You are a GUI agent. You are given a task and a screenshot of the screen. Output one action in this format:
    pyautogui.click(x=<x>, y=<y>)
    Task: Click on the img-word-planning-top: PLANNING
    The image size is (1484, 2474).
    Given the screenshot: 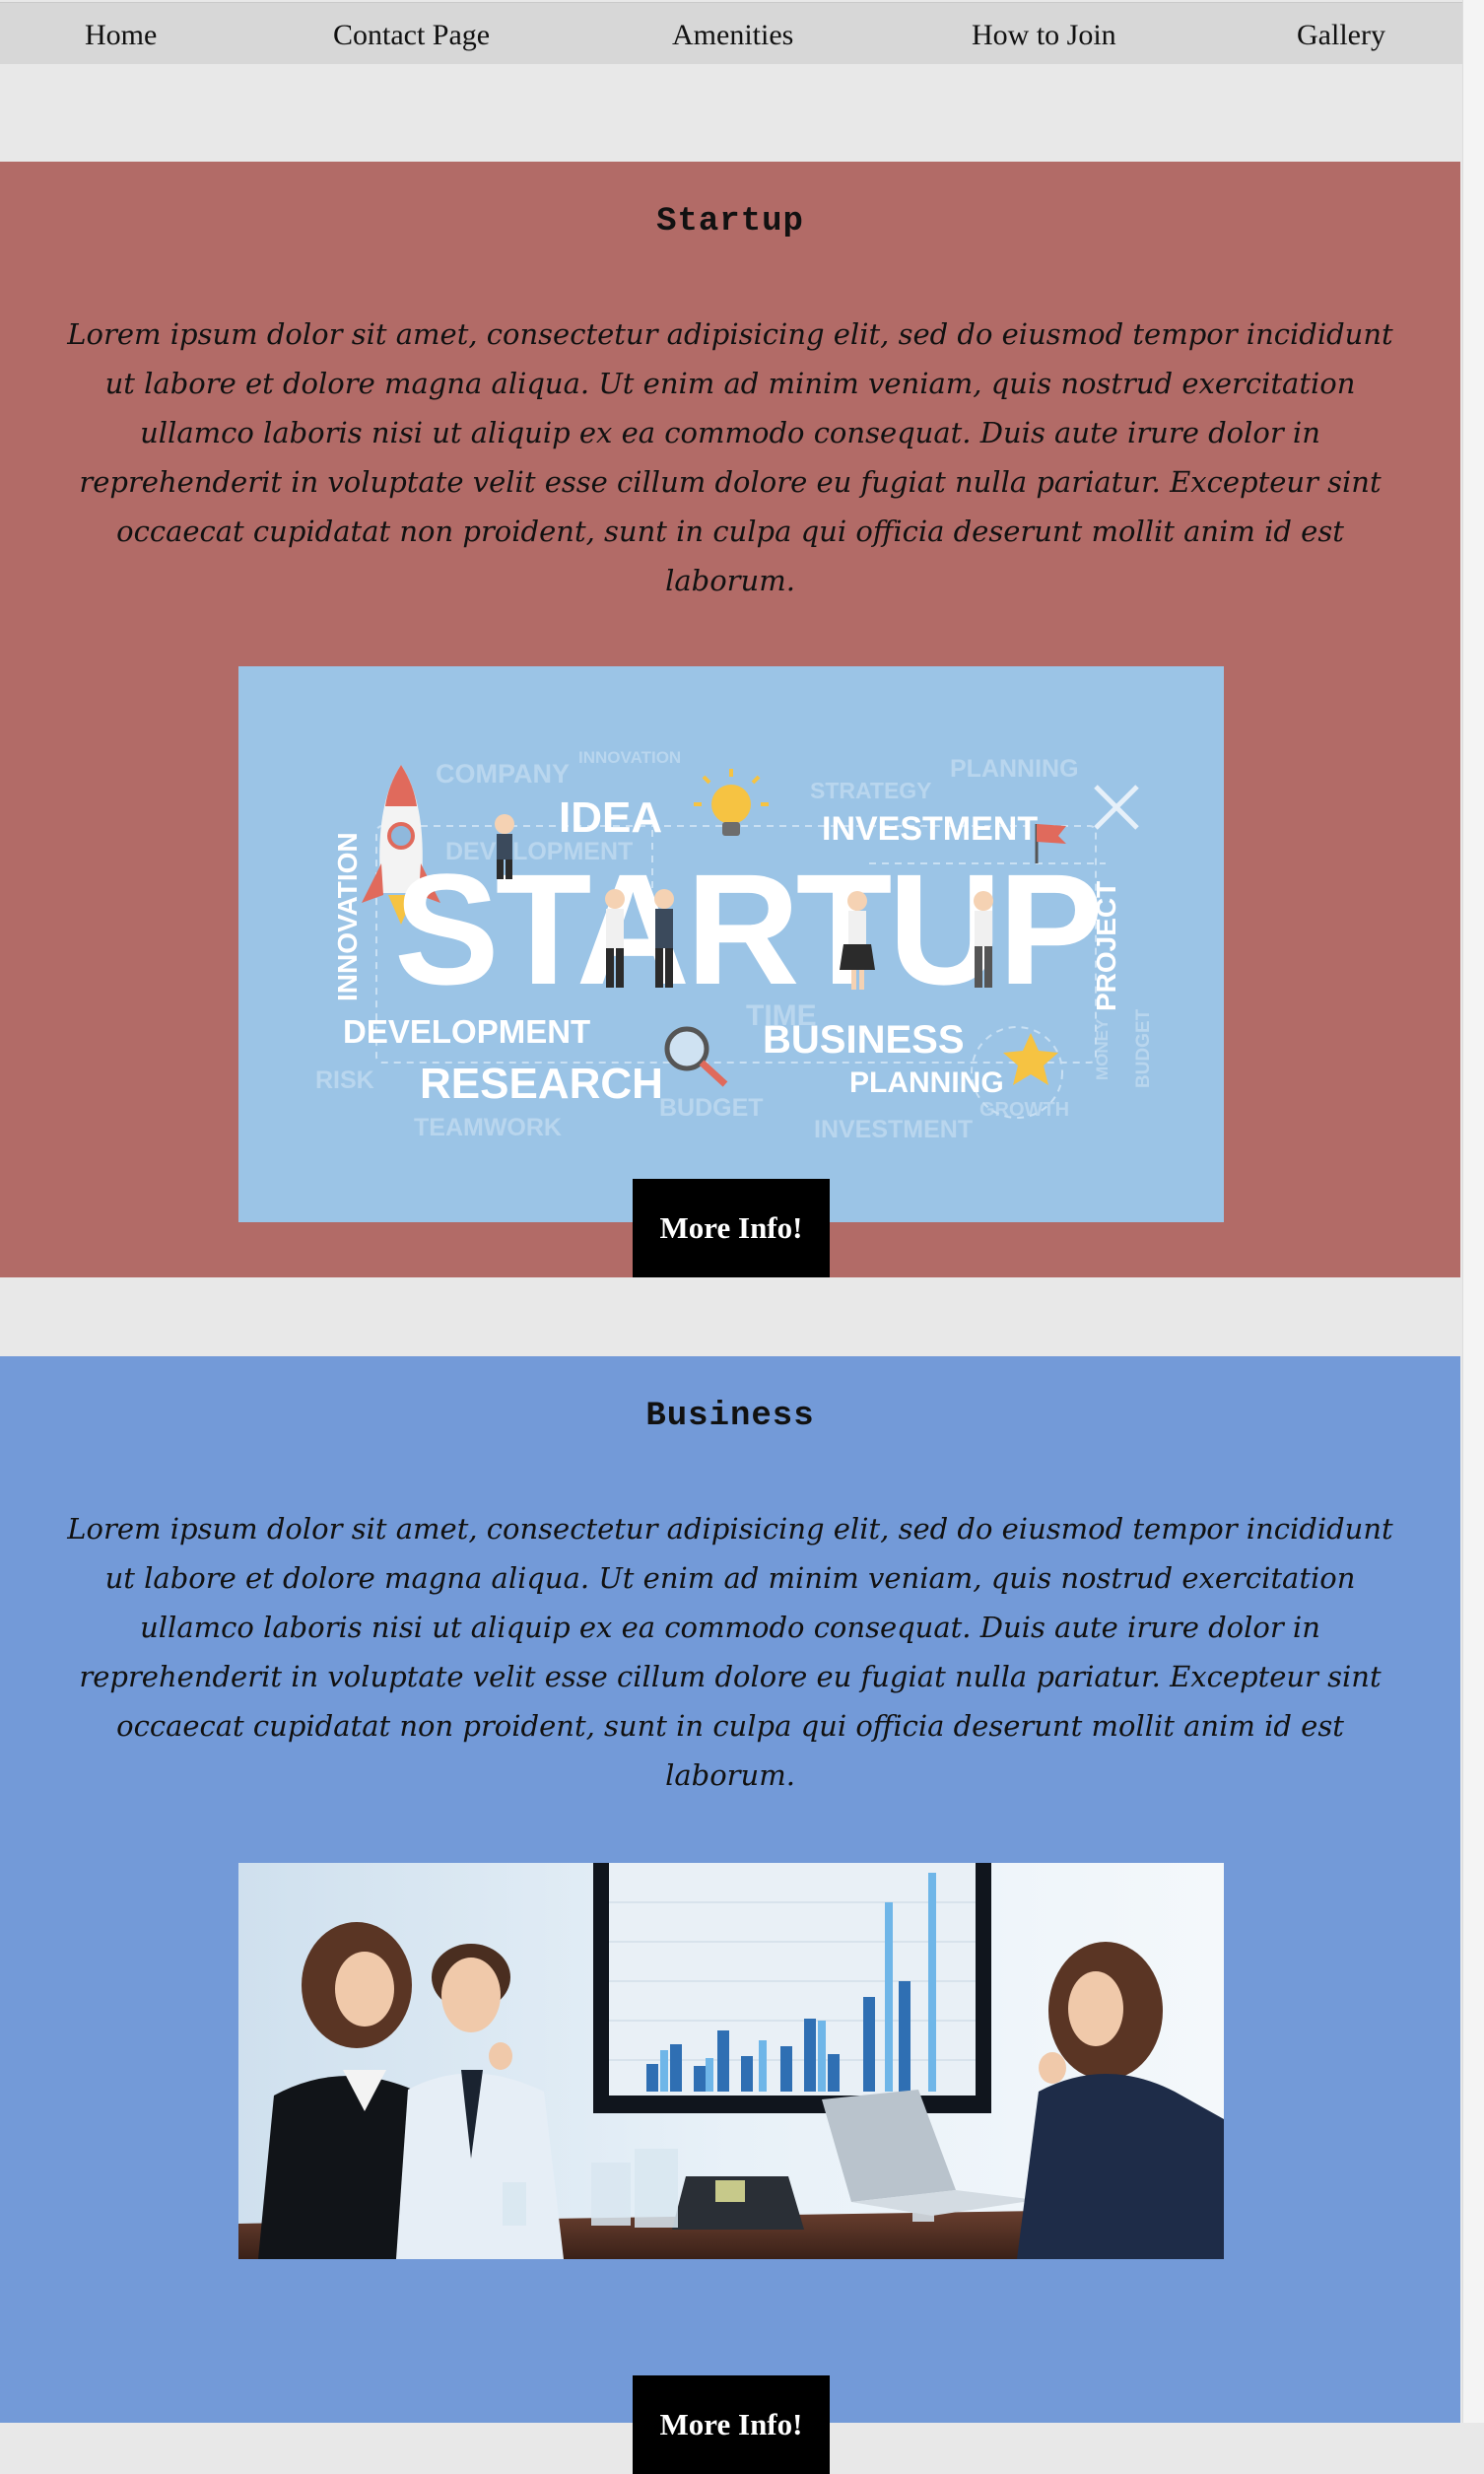 What is the action you would take?
    pyautogui.click(x=1015, y=769)
    